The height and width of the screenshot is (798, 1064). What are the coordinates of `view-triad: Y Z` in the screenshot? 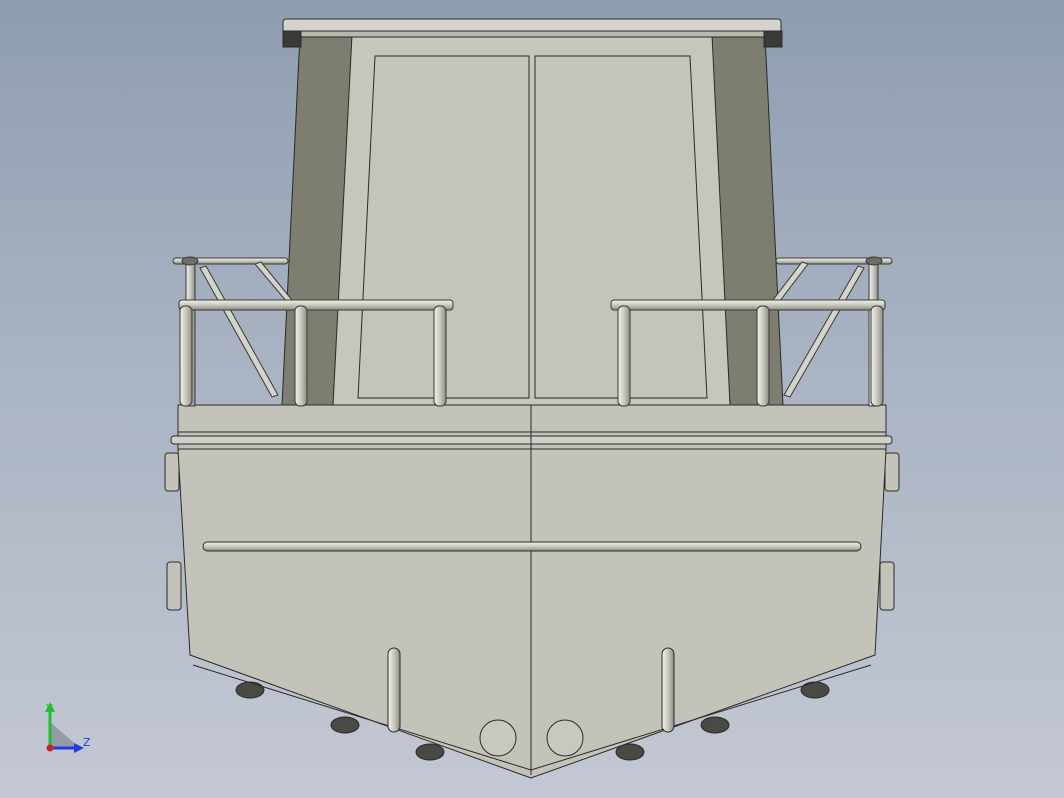 It's located at (68, 727).